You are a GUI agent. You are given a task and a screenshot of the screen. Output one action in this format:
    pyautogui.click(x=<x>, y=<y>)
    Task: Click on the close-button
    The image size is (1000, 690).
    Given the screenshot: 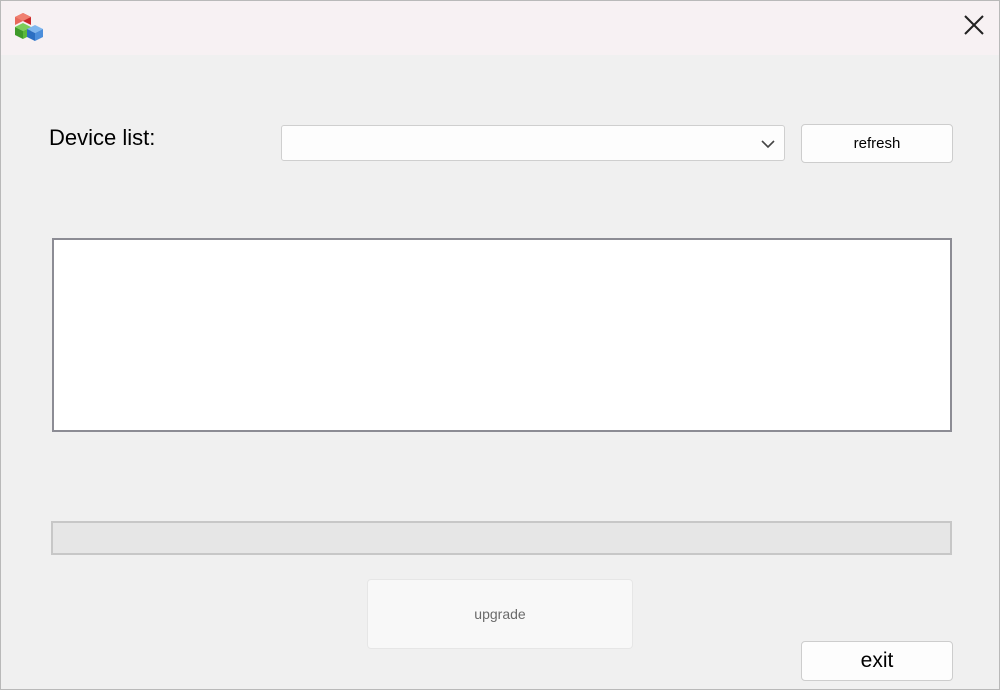 What is the action you would take?
    pyautogui.click(x=974, y=27)
    